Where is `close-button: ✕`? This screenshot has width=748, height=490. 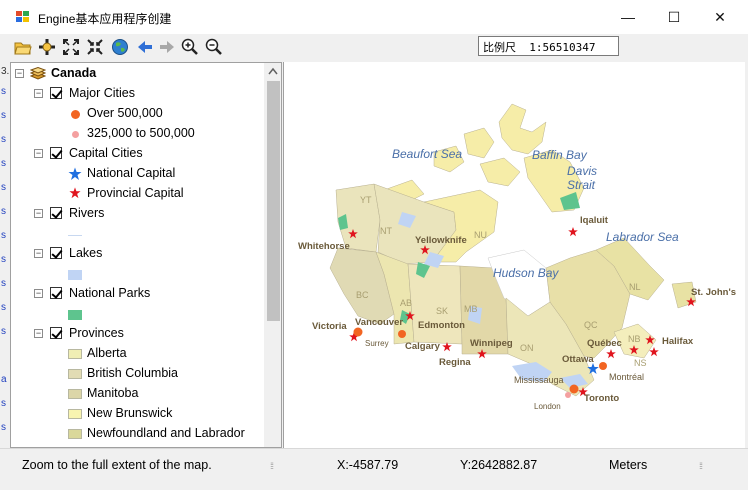 close-button: ✕ is located at coordinates (720, 17).